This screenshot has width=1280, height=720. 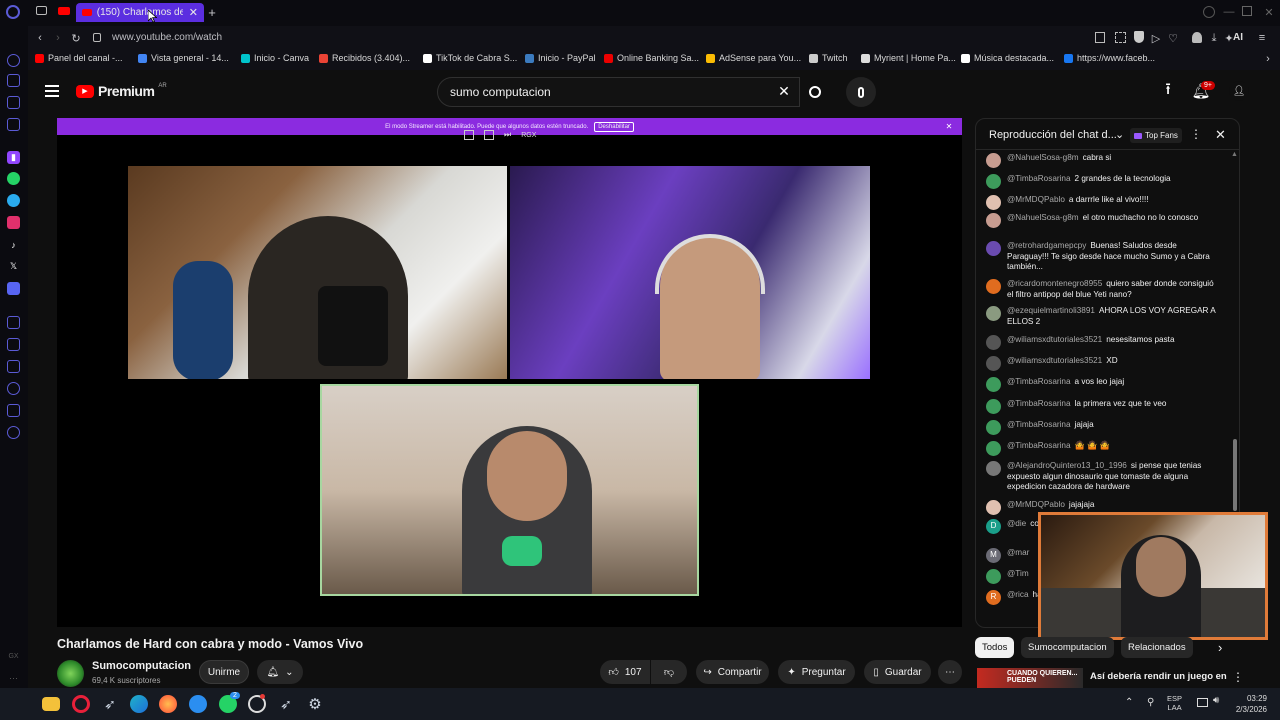 I want to click on sidebar-extensions-icon, so click(x=13, y=410).